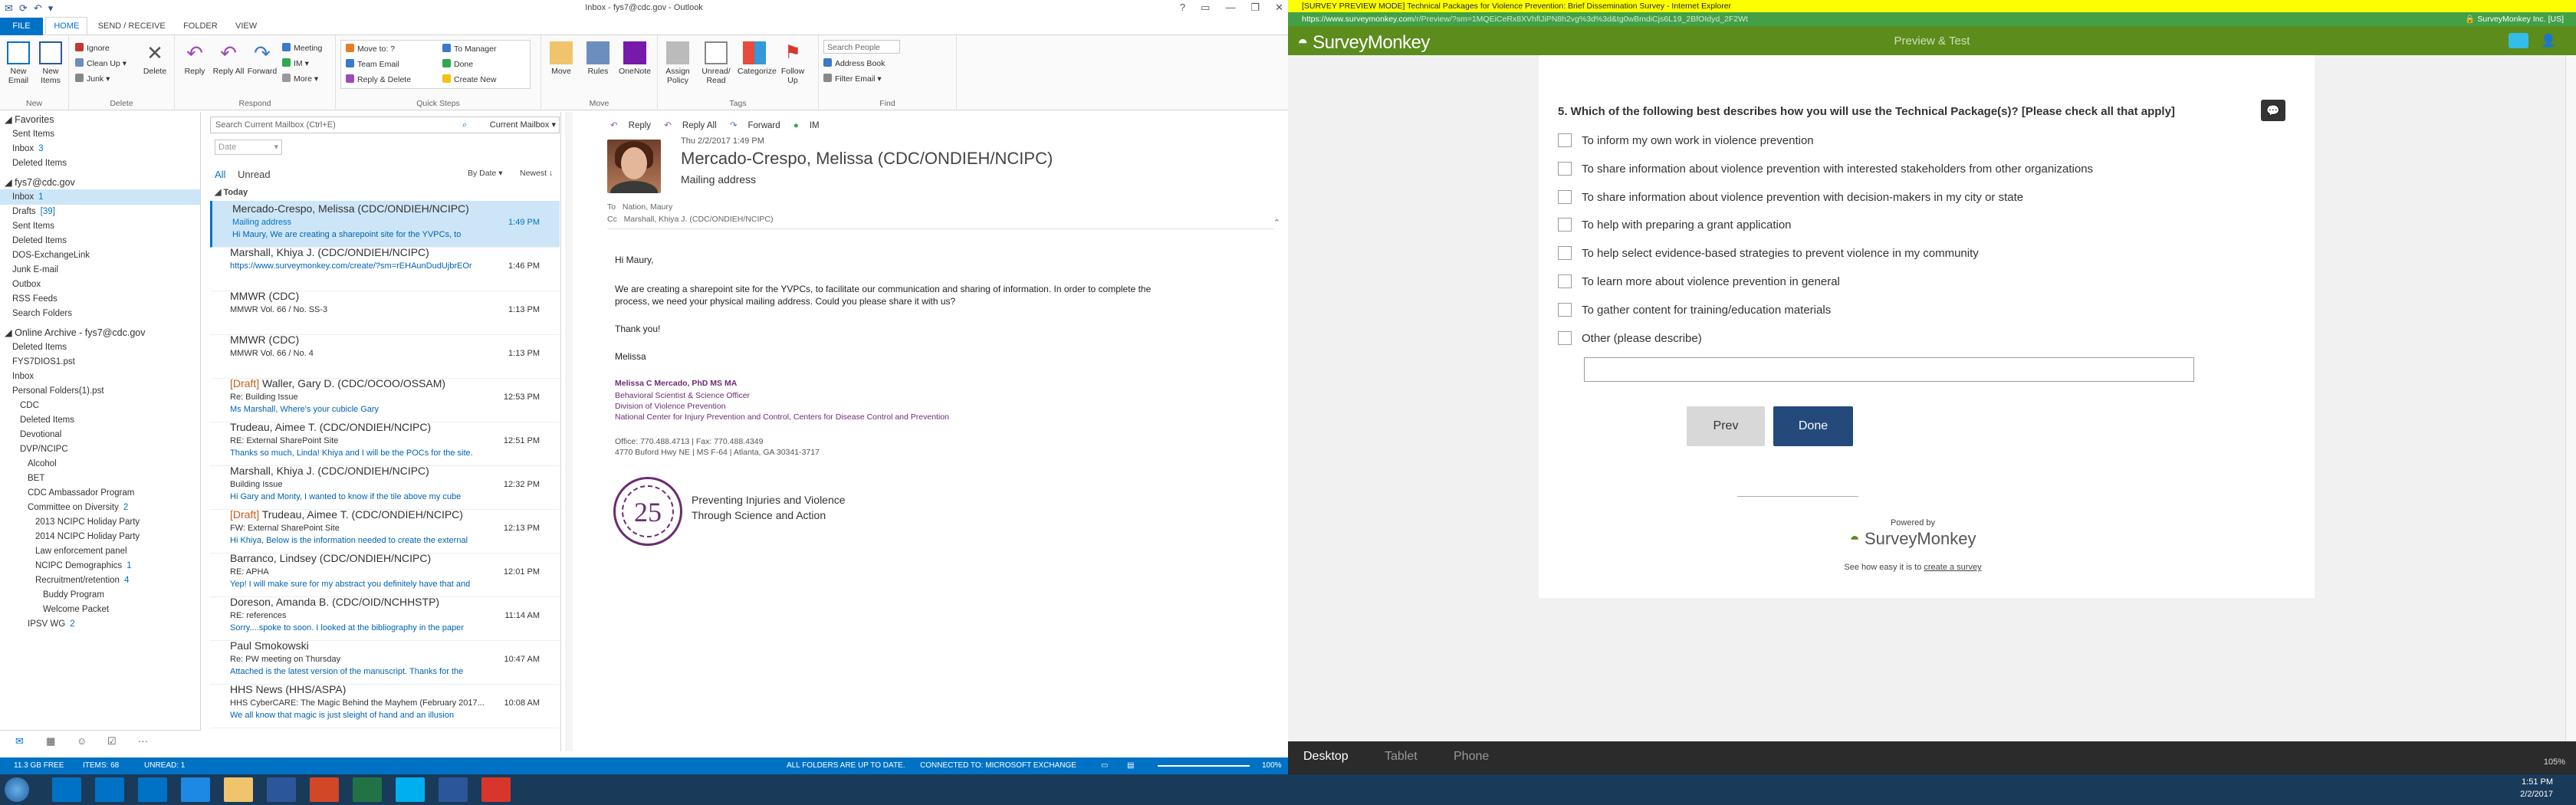 The image size is (2576, 805). What do you see at coordinates (17, 790) in the screenshot?
I see `start-icon` at bounding box center [17, 790].